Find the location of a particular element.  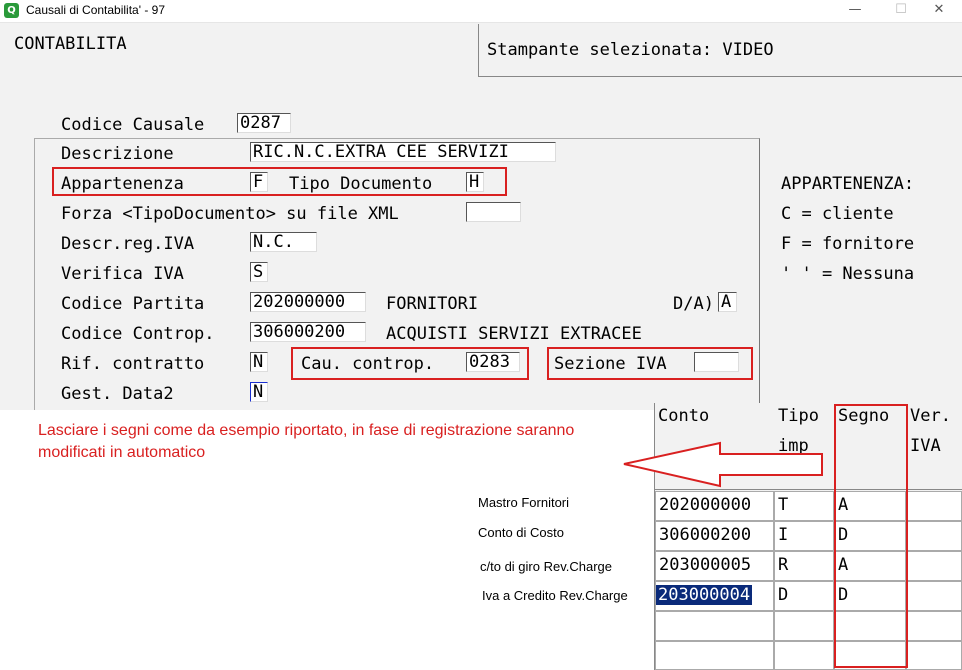

tipo-documento-field: H is located at coordinates (475, 182).